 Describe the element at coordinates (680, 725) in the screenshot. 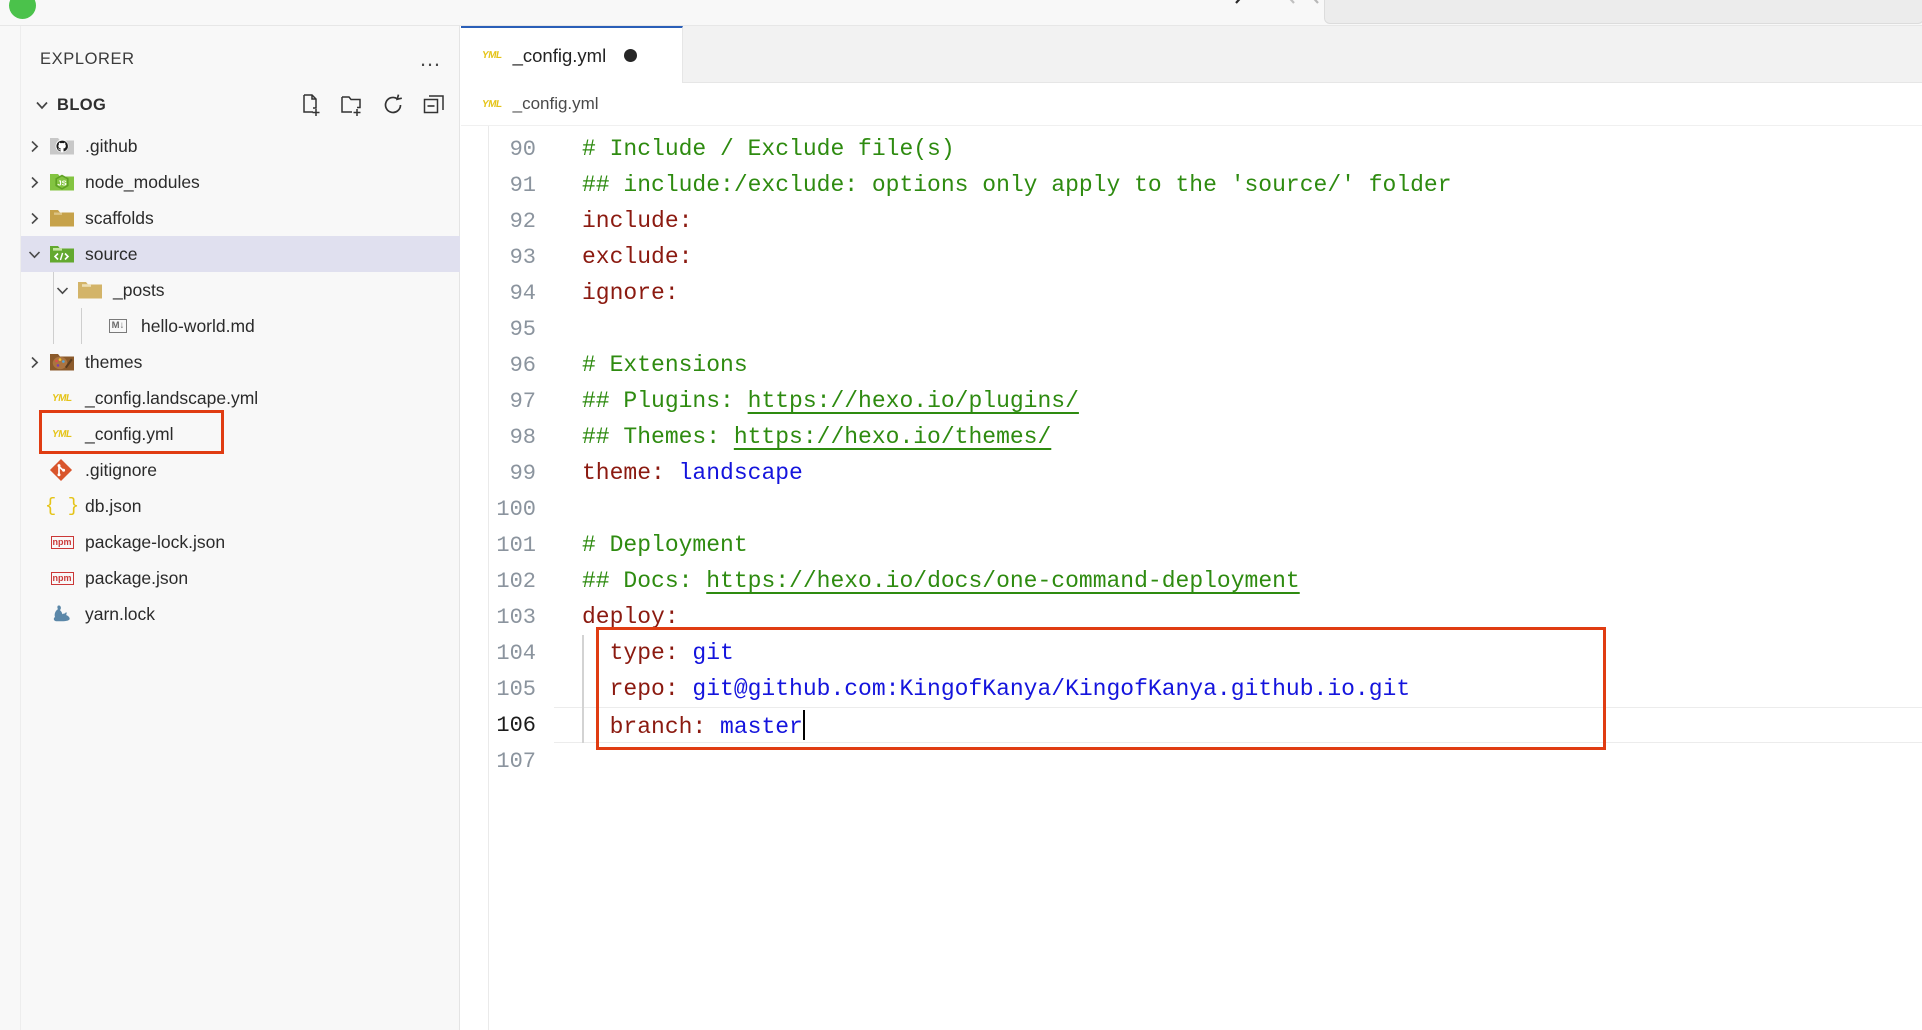

I see `code-text: branch: master` at that location.